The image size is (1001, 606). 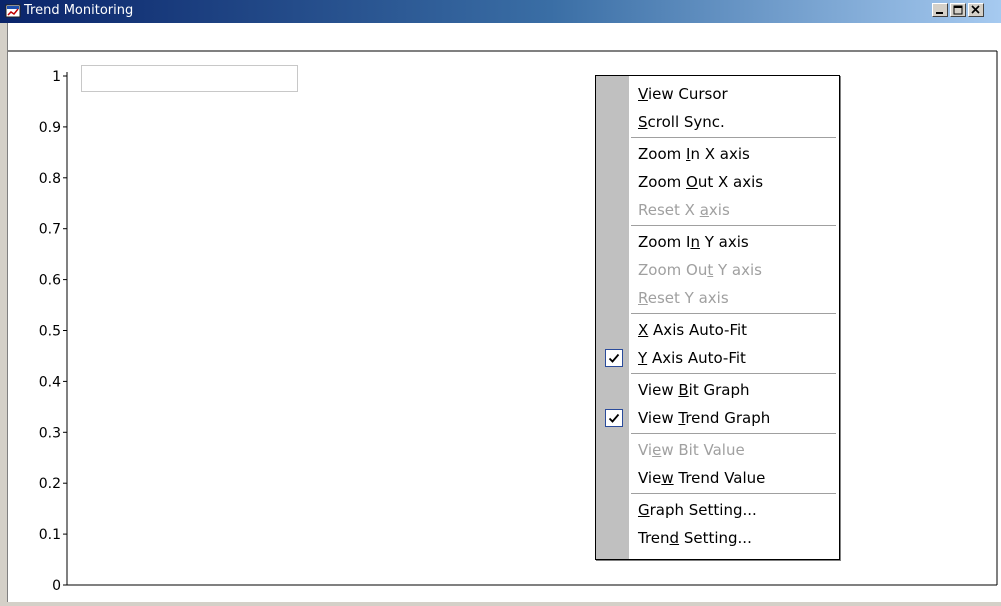 I want to click on menu-item-view-cursor: View Cursor, so click(x=717, y=94).